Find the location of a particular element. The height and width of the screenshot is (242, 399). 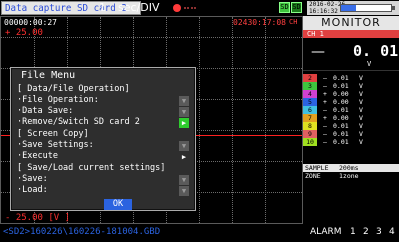

channel-row: 3–0.01 V is located at coordinates (351, 86).